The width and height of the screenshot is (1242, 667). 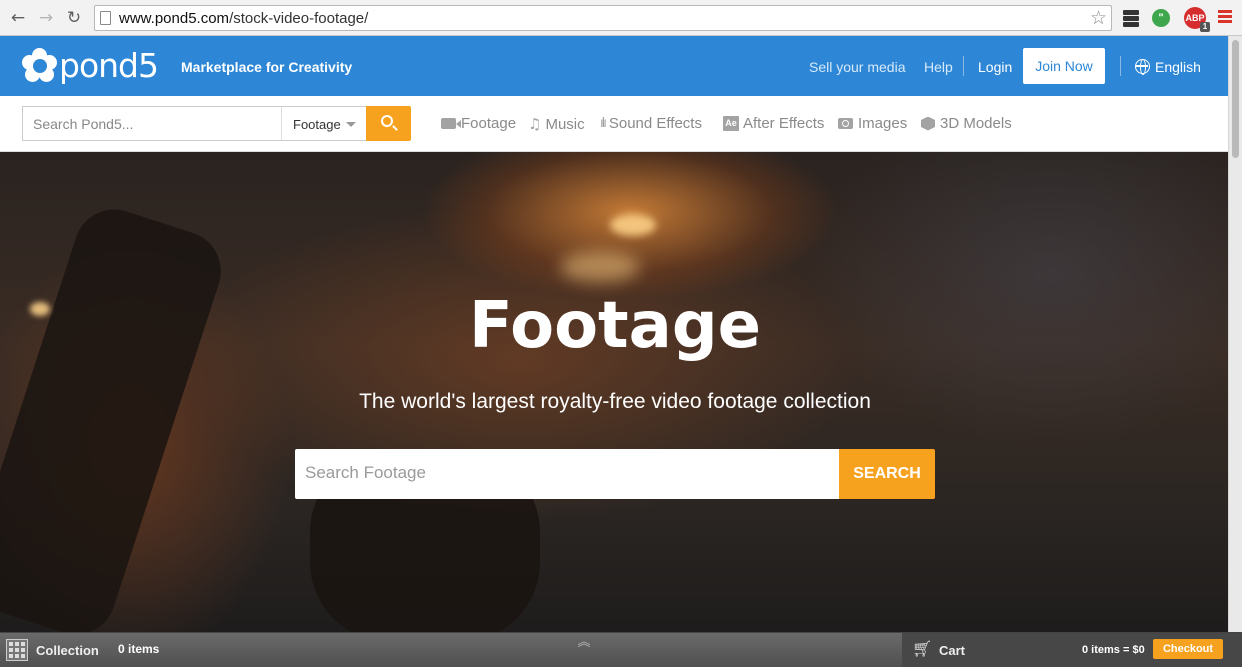 I want to click on language-selector: English, so click(x=1178, y=67).